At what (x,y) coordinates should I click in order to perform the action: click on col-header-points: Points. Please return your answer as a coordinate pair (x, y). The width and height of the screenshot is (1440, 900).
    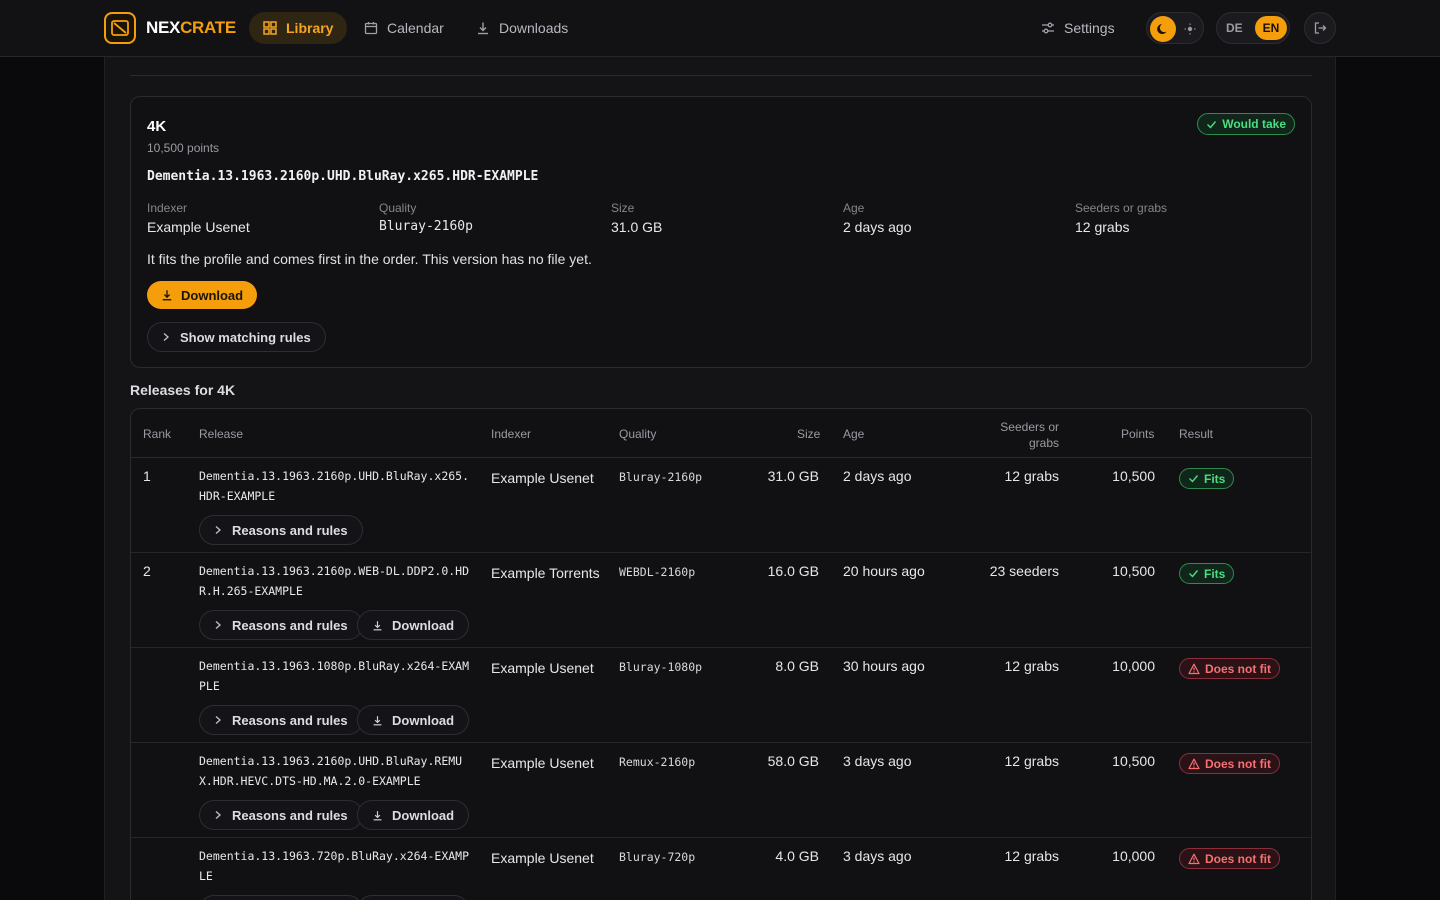
    Looking at the image, I should click on (1138, 434).